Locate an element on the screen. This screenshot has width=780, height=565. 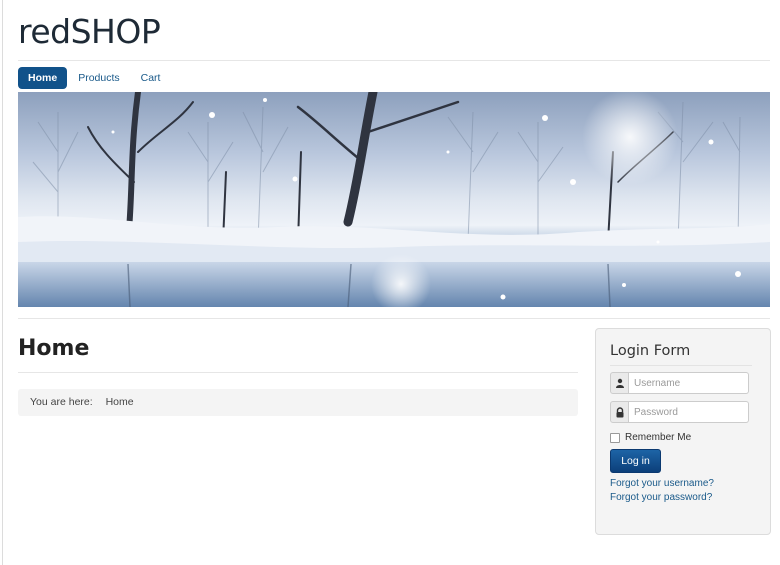
content-divider is located at coordinates (394, 318).